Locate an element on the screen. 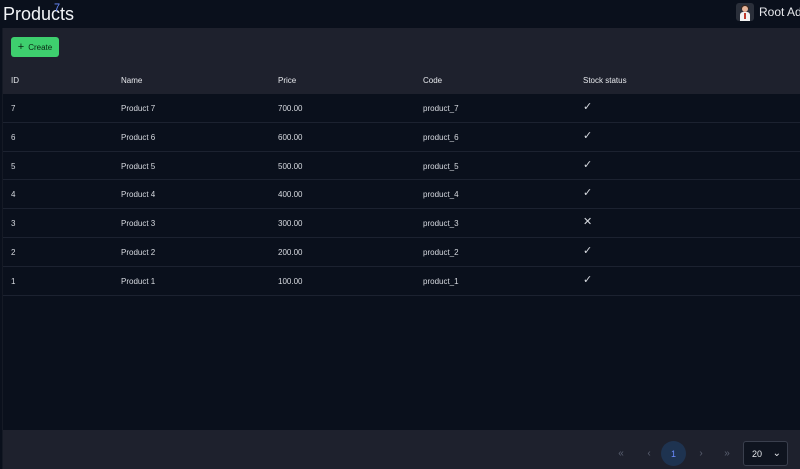 The height and width of the screenshot is (469, 800). cell-code: product_3 is located at coordinates (441, 224).